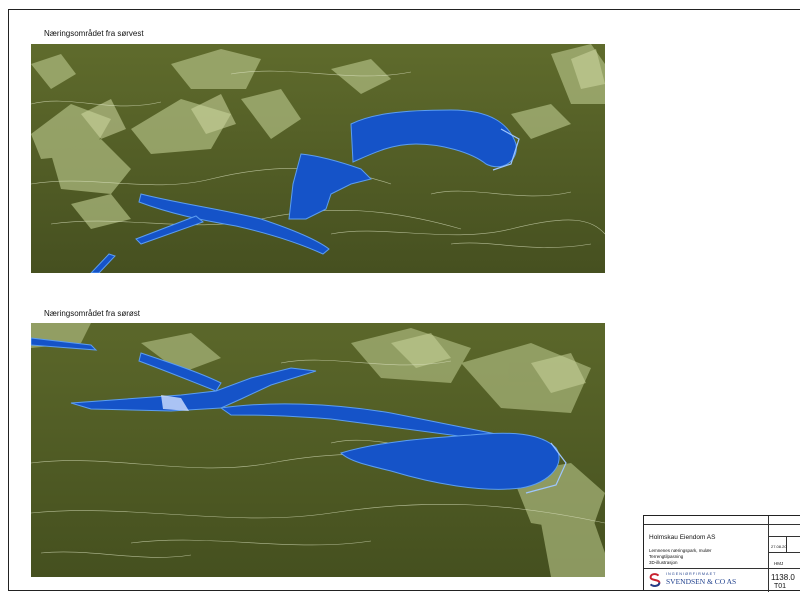  Describe the element at coordinates (779, 546) in the screenshot. I see `date-value: 27.08.20` at that location.